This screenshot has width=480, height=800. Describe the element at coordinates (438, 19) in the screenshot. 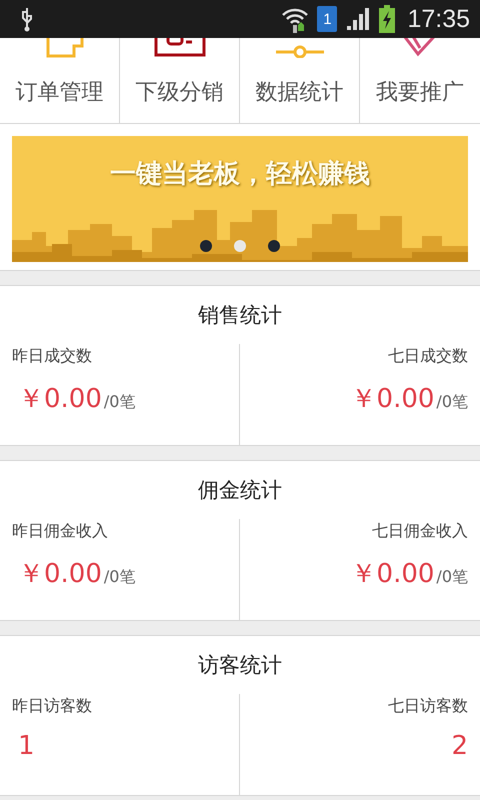

I see `clock-time: 17:35` at that location.